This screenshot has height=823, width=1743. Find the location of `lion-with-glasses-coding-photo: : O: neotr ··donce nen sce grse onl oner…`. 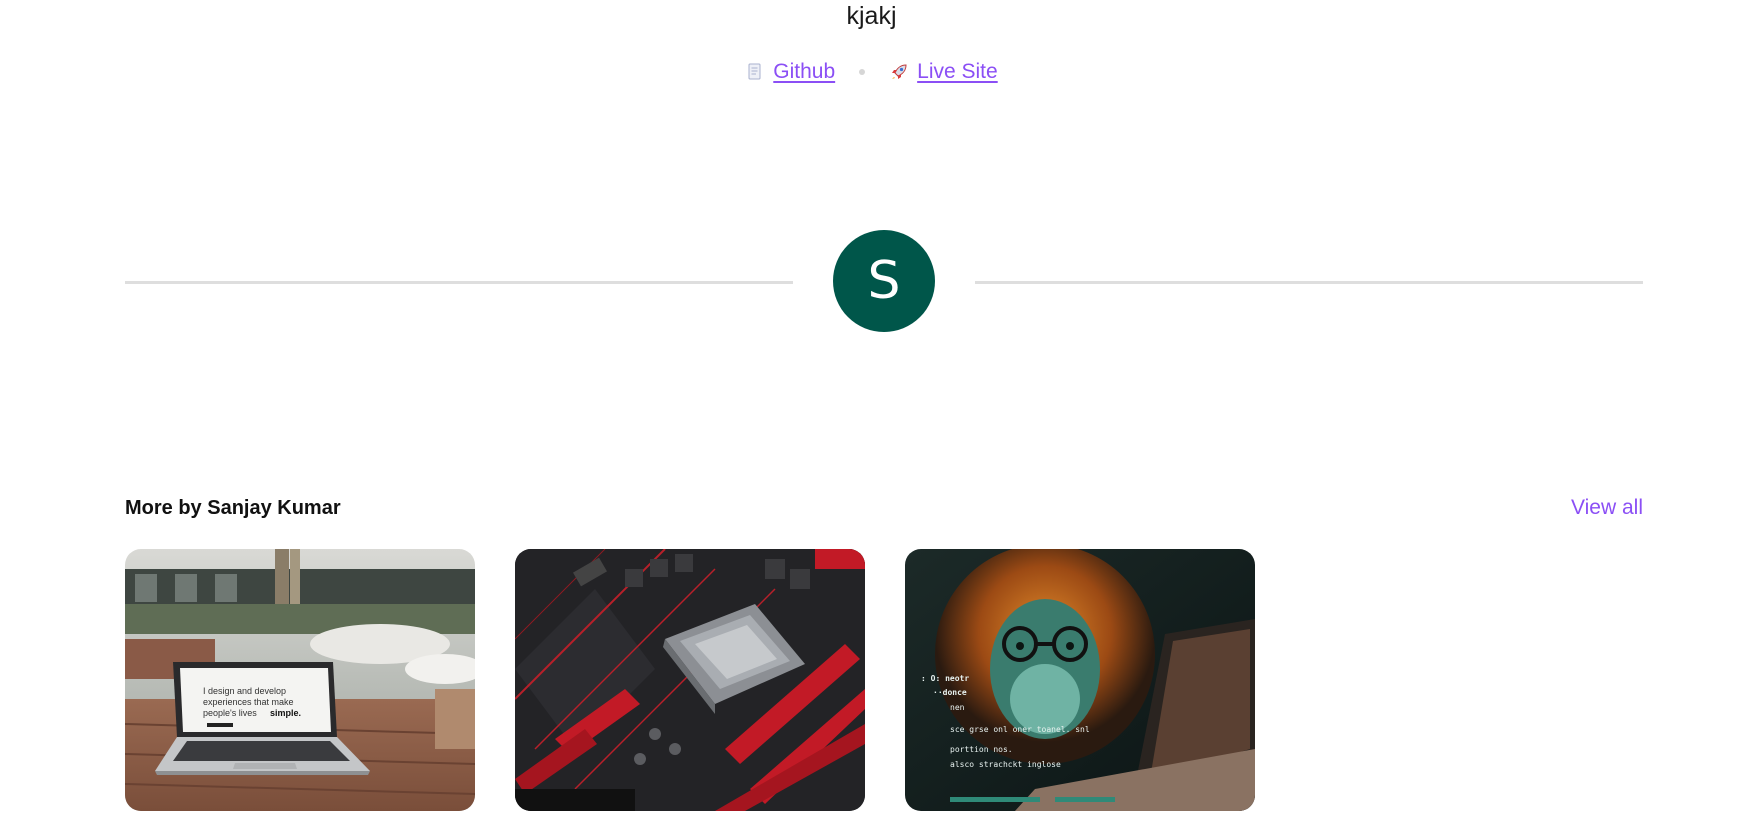

lion-with-glasses-coding-photo: : O: neotr ··donce nen sce grse onl oner… is located at coordinates (1080, 680).